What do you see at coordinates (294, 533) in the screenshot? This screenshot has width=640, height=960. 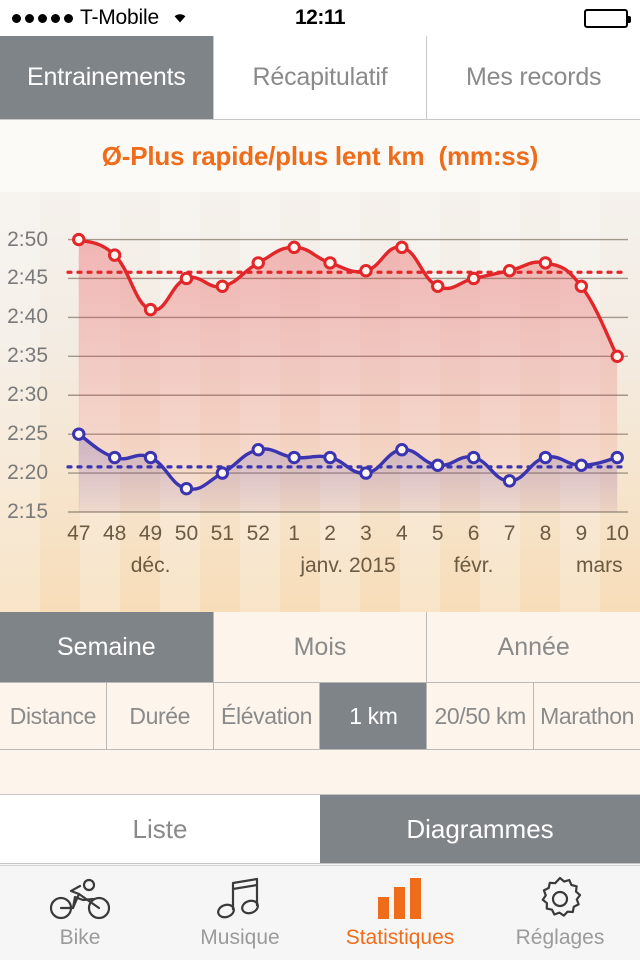 I see `x-axis-tick: 1` at bounding box center [294, 533].